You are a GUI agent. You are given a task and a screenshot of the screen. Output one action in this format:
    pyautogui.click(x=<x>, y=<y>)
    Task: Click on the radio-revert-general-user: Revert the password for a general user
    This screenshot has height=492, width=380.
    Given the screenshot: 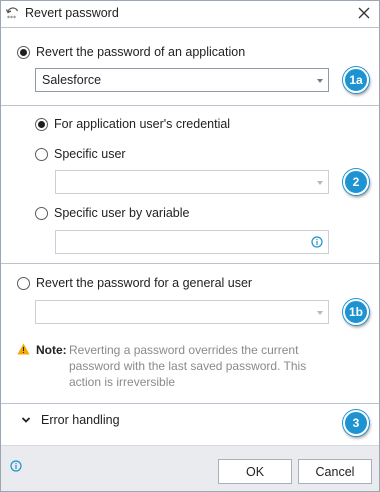 What is the action you would take?
    pyautogui.click(x=134, y=283)
    